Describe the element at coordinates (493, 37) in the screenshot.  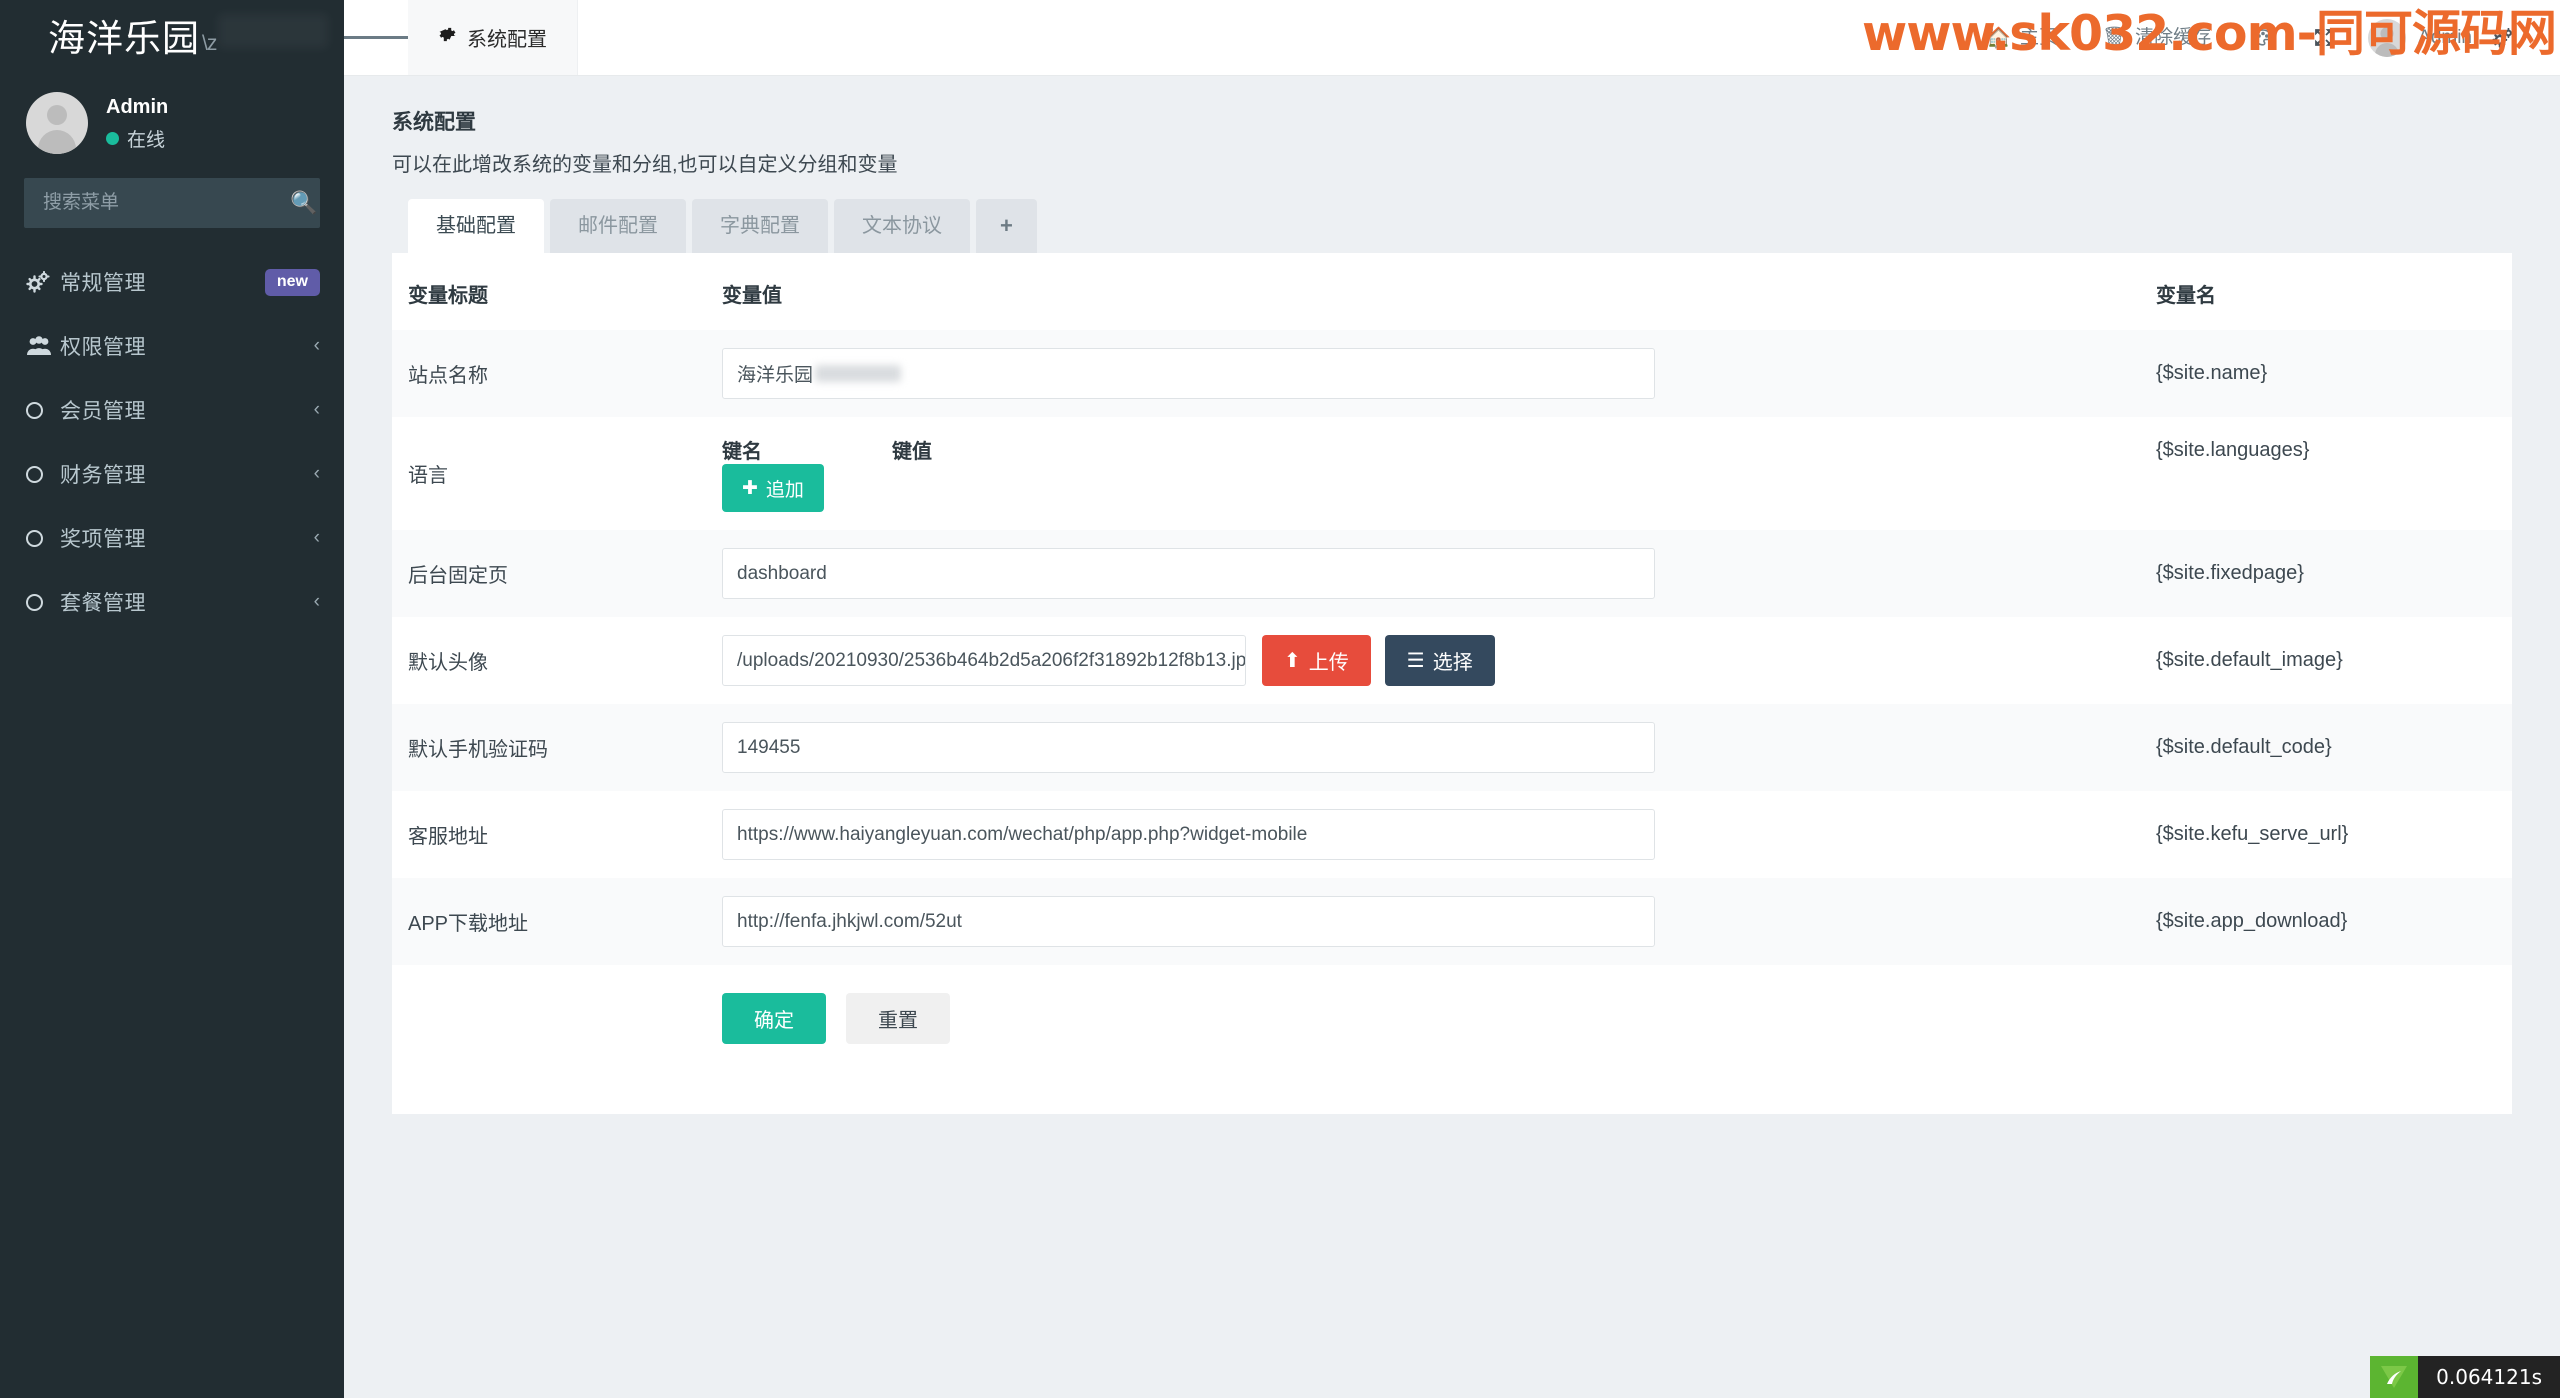
I see `tab-系统配置: 系统配置` at that location.